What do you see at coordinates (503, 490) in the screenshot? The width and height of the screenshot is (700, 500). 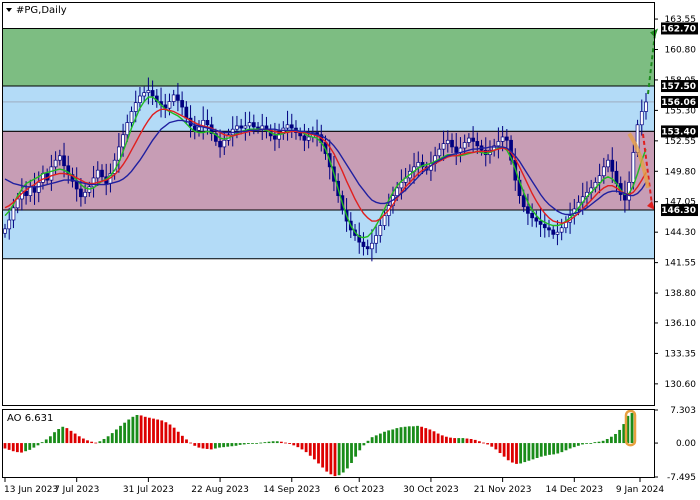 I see `time-tick-label: 21 Nov 2023` at bounding box center [503, 490].